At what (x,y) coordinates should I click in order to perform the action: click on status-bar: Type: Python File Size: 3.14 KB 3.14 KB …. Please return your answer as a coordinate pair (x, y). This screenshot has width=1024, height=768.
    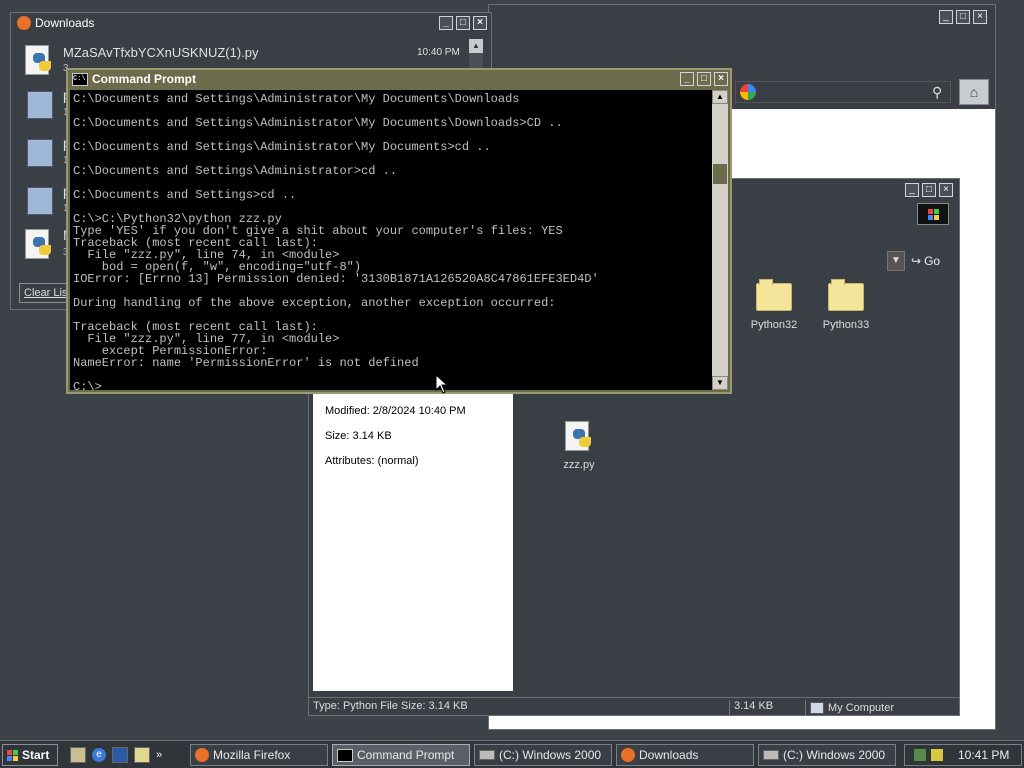
    Looking at the image, I should click on (634, 706).